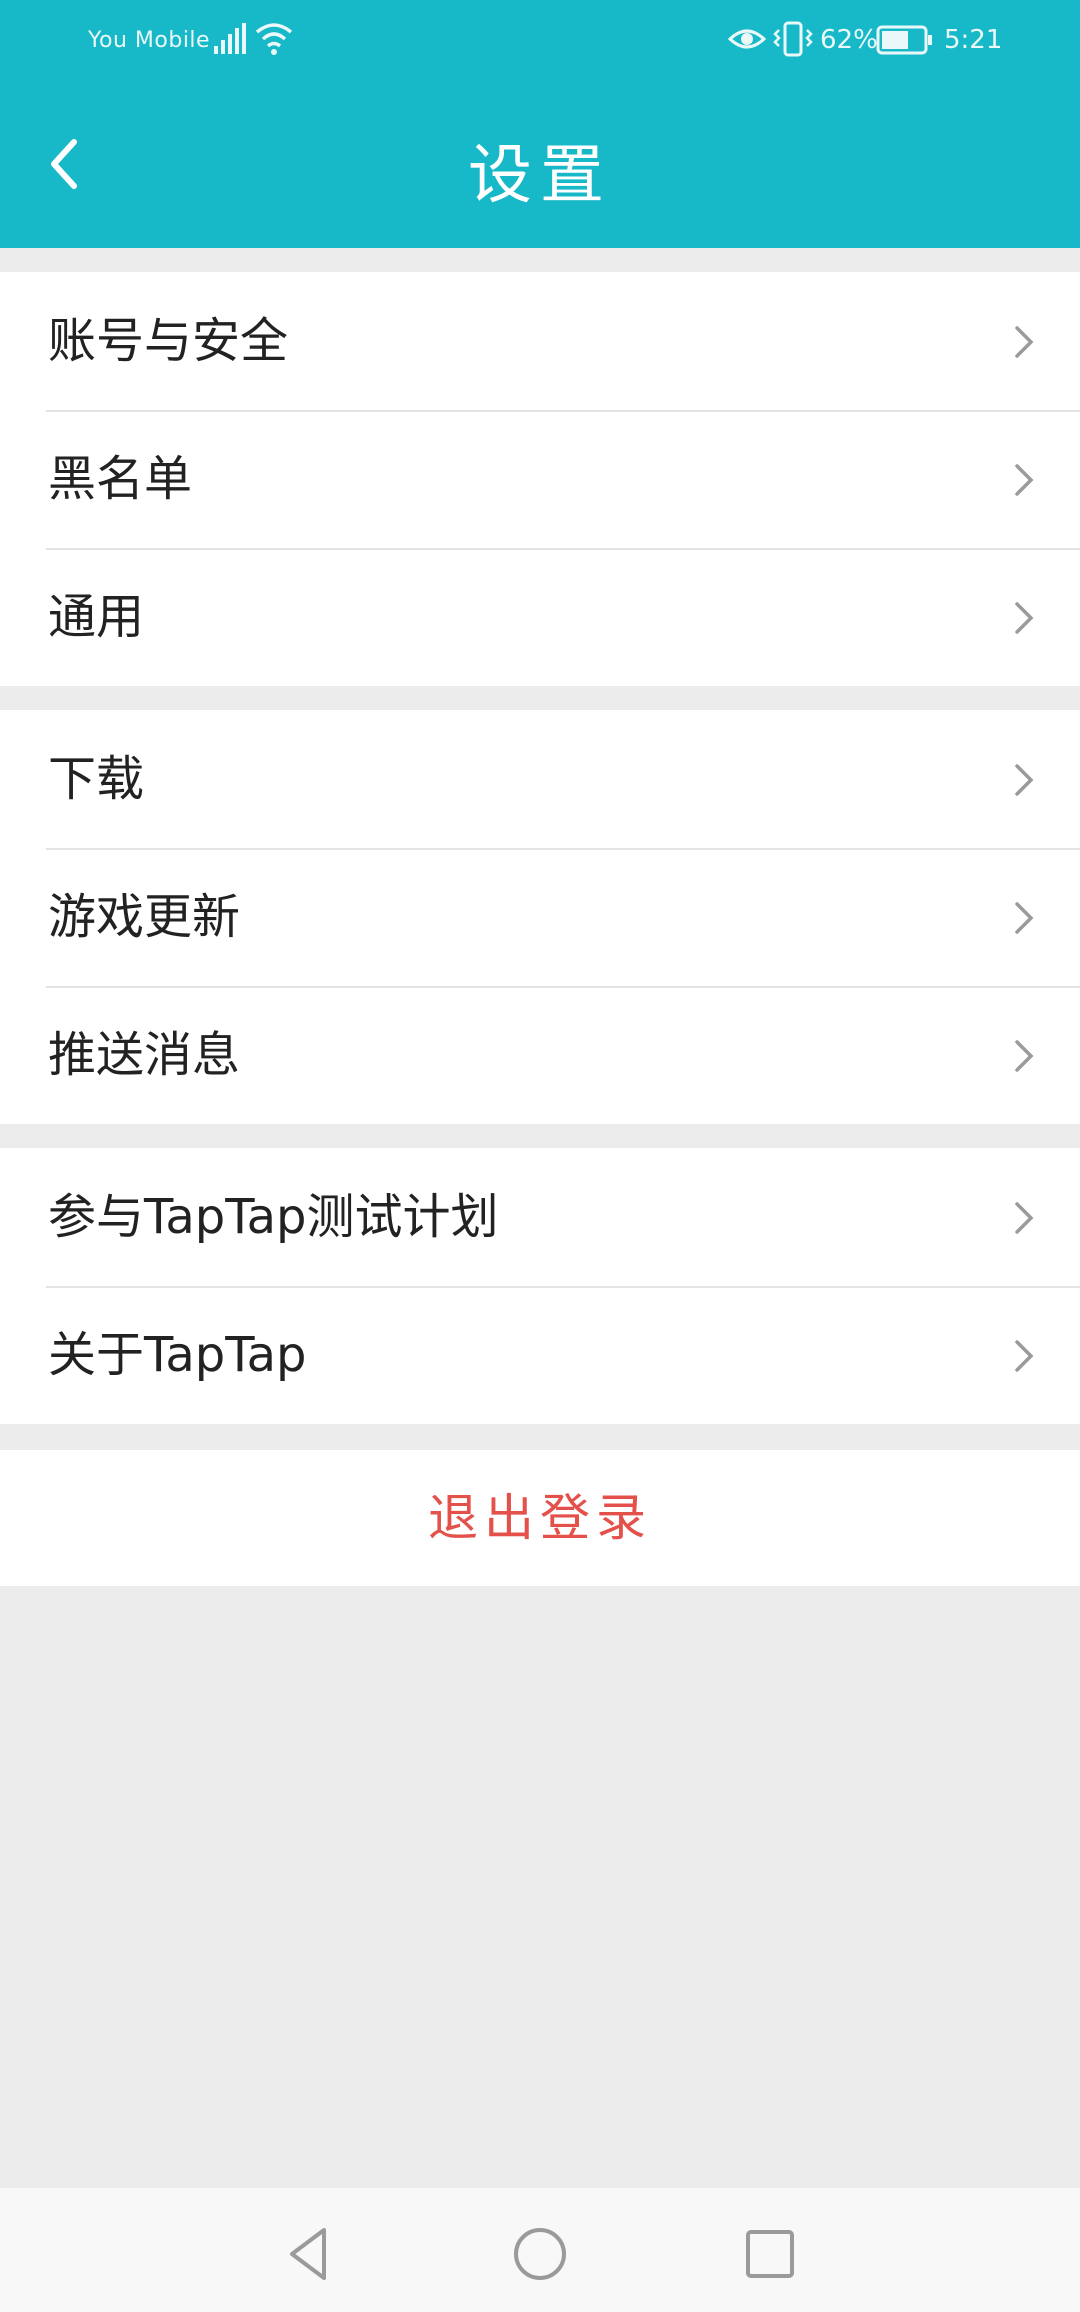 This screenshot has height=2312, width=1080. Describe the element at coordinates (770, 2254) in the screenshot. I see `recents-square-icon` at that location.